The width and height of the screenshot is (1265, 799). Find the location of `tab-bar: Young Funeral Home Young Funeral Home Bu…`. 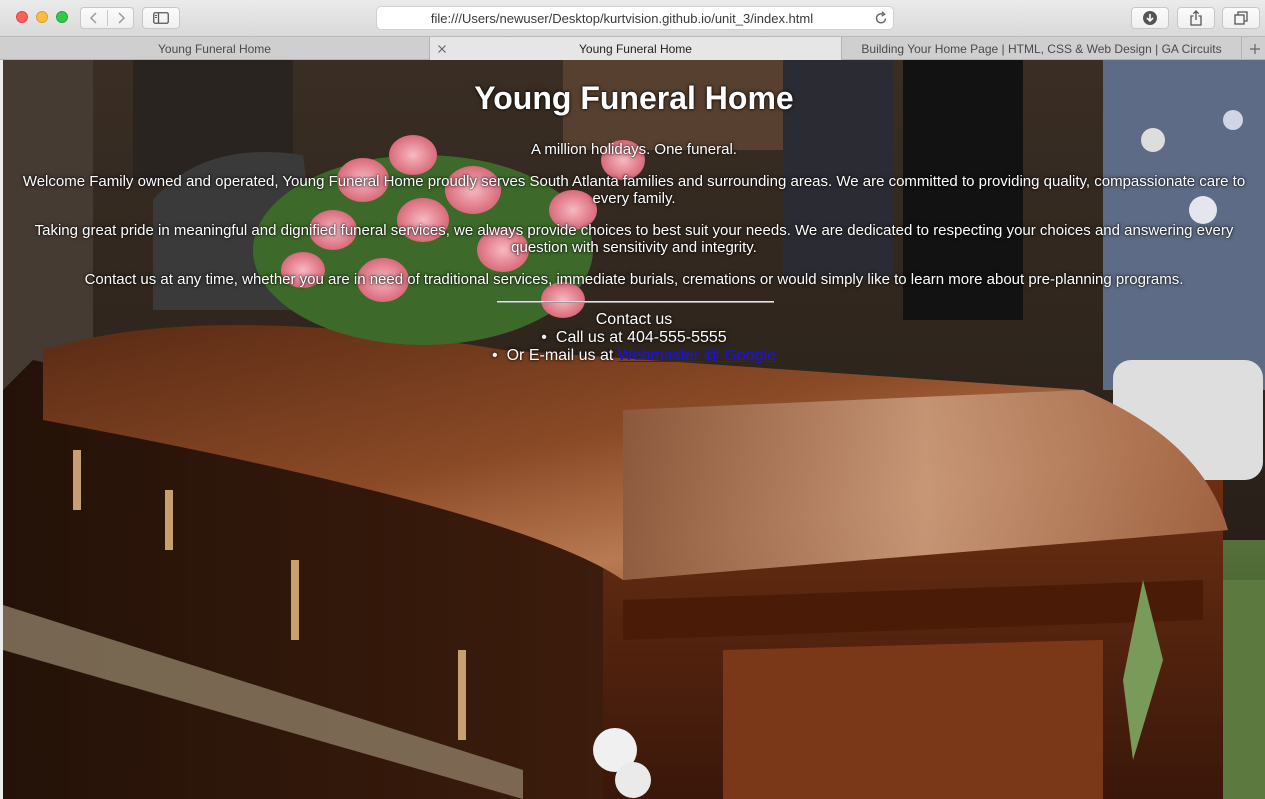

tab-bar: Young Funeral Home Young Funeral Home Bu… is located at coordinates (632, 48).